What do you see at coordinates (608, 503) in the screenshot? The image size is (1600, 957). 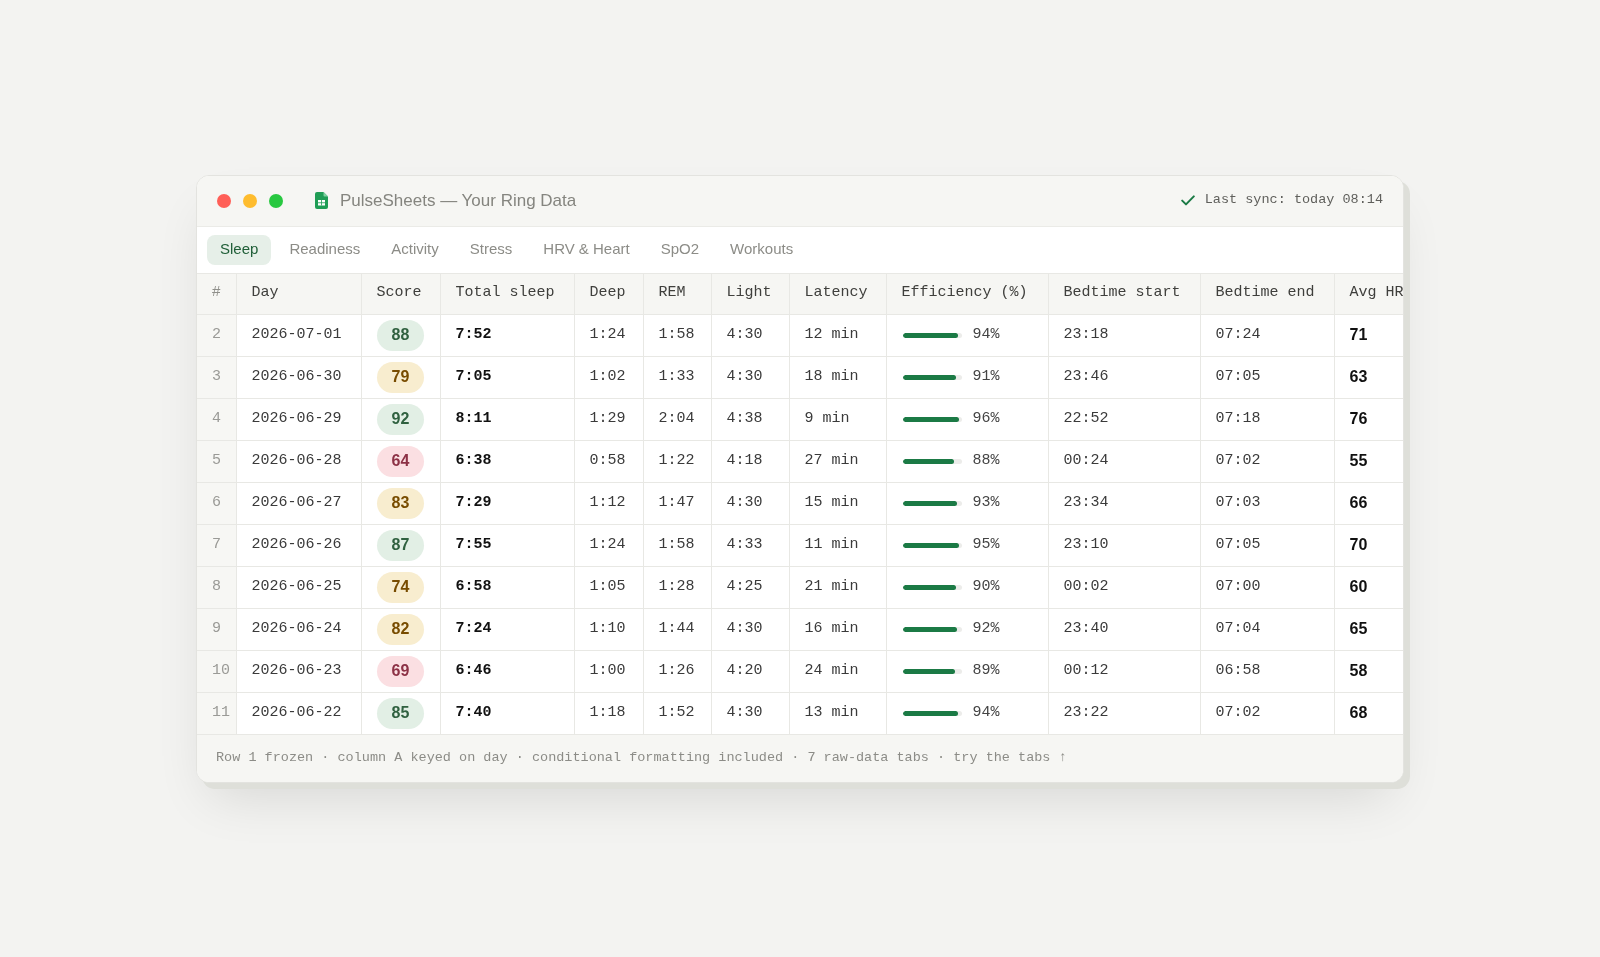 I see `table-cell: 1:12` at bounding box center [608, 503].